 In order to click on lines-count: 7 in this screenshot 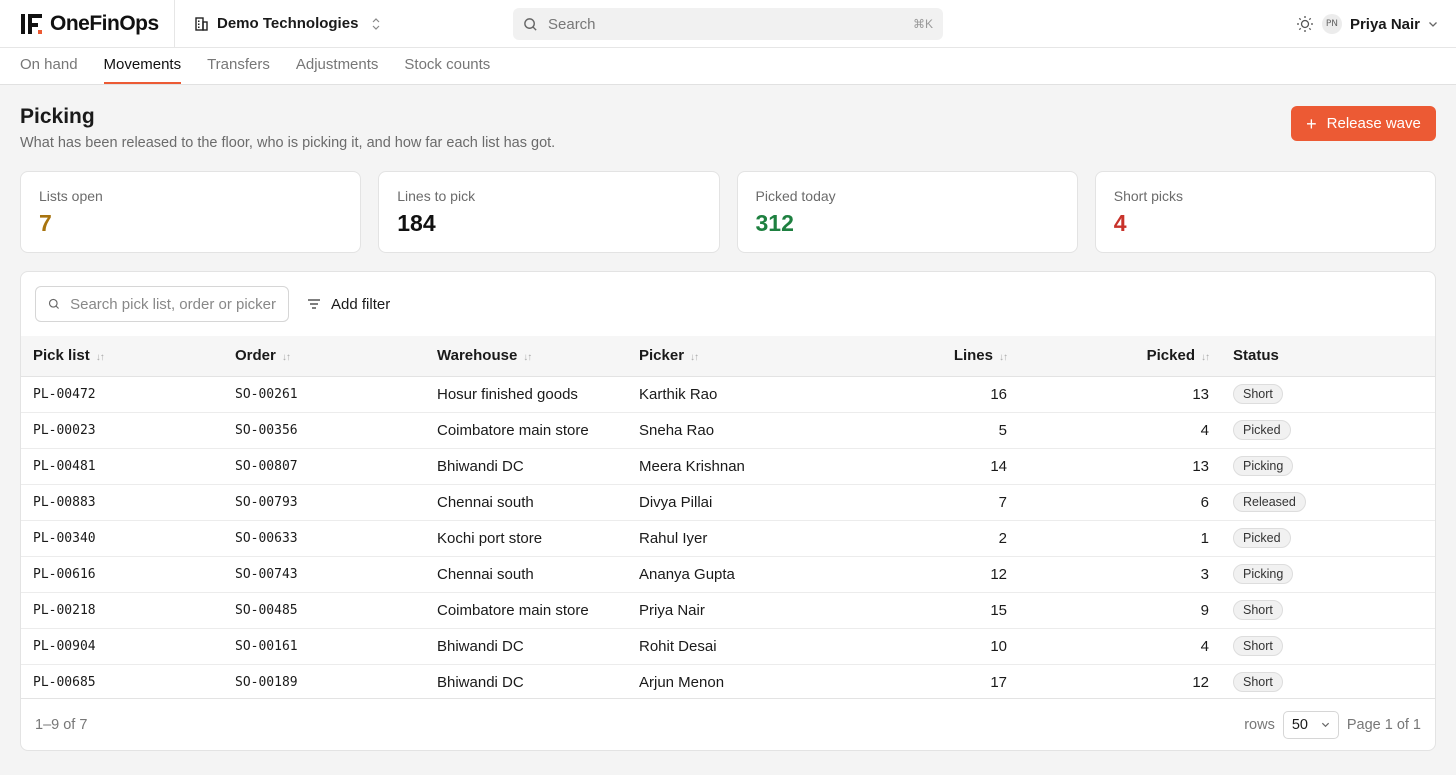, I will do `click(1002, 502)`.